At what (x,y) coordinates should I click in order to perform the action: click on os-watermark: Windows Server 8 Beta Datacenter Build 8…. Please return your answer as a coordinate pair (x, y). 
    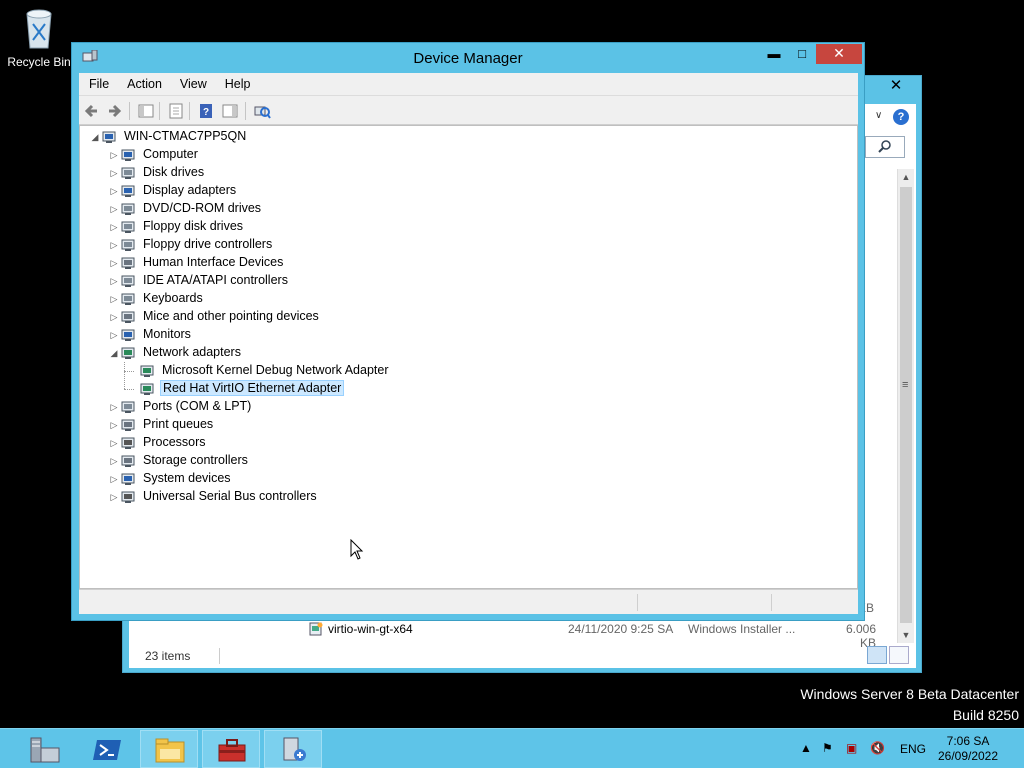
    Looking at the image, I should click on (909, 705).